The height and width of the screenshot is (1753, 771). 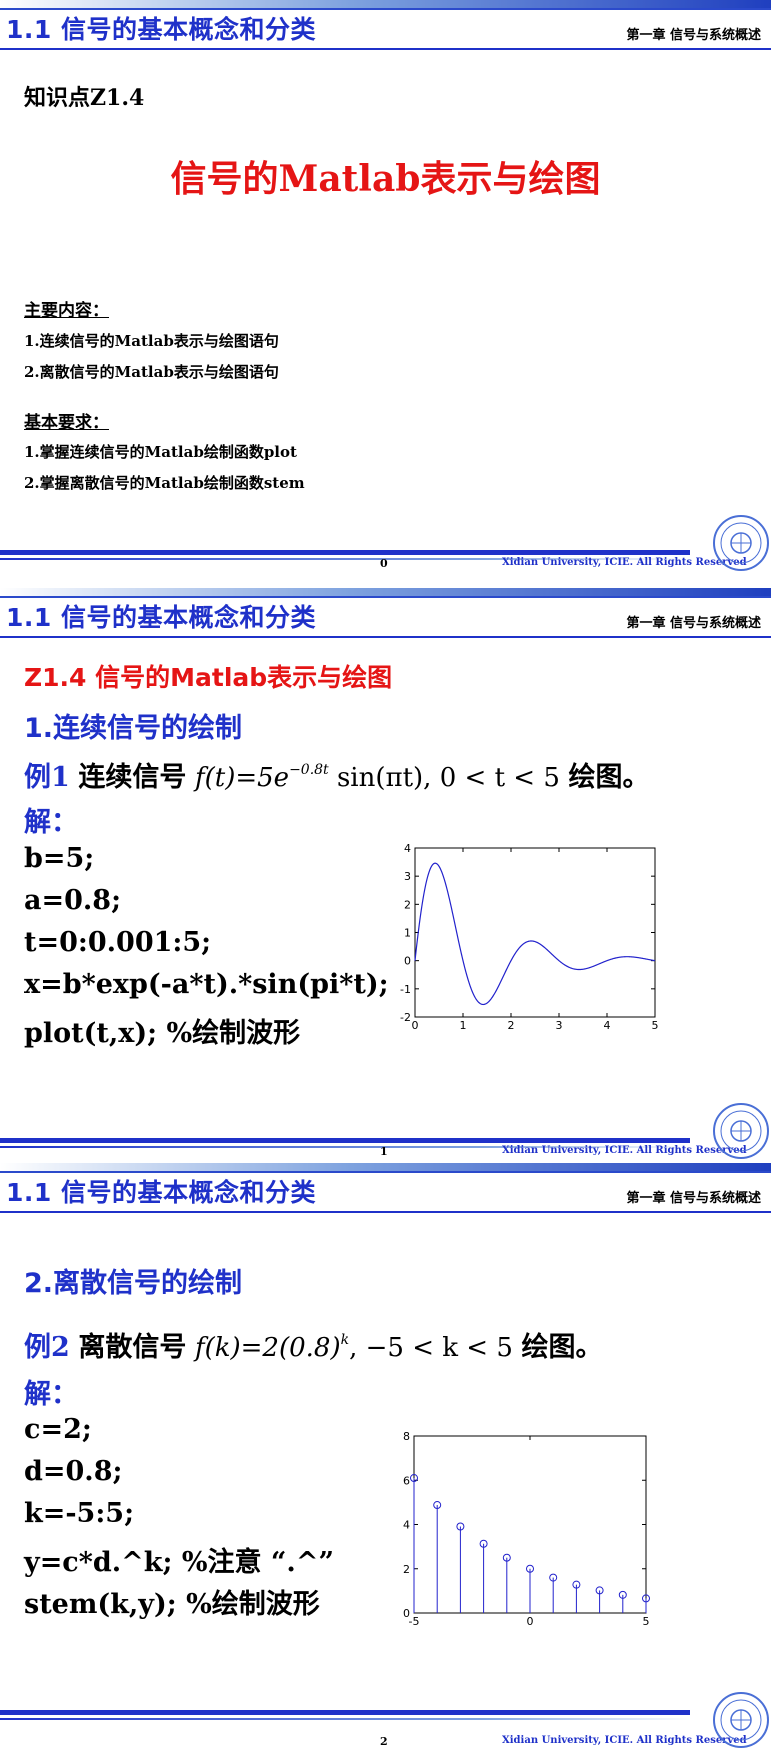 I want to click on knowledge-point: 知识点Z1.4, so click(x=84, y=98).